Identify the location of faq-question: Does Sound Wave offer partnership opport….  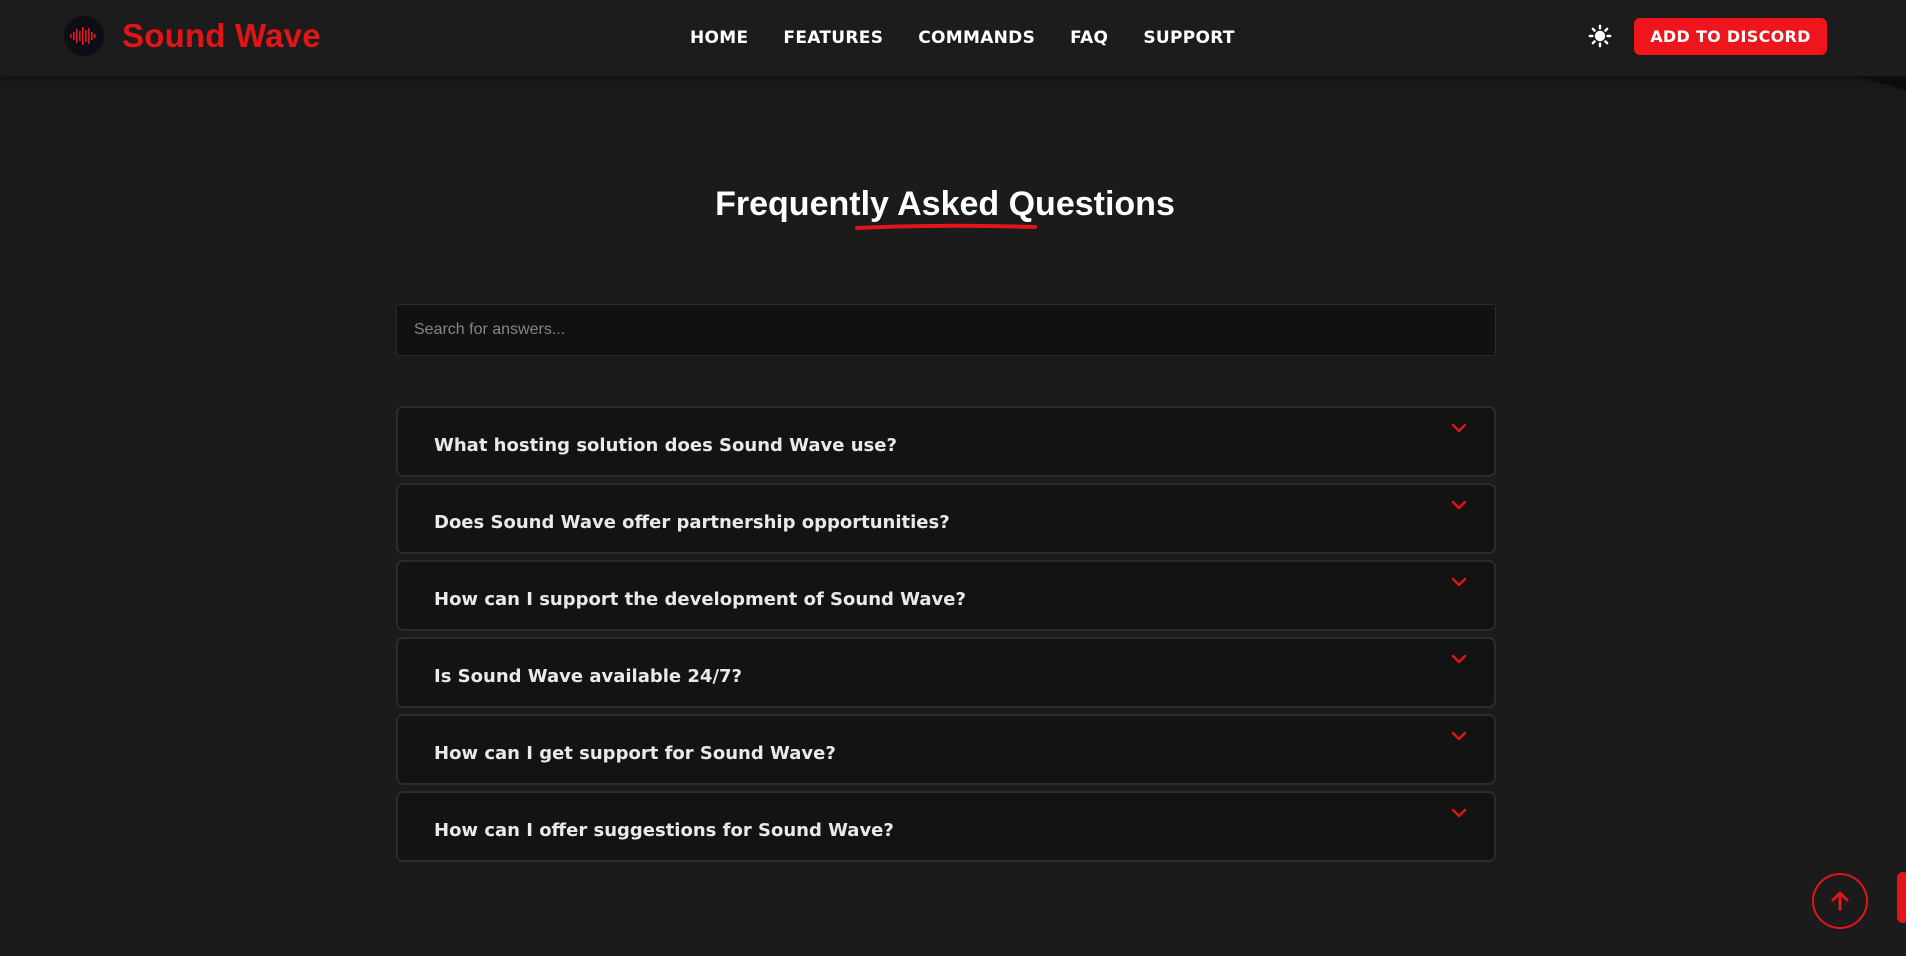
(692, 522).